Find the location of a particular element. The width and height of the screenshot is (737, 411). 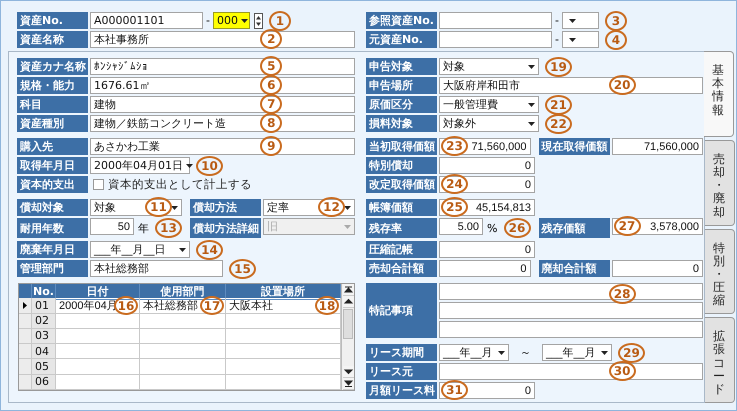

callout-number: 2 is located at coordinates (271, 39).